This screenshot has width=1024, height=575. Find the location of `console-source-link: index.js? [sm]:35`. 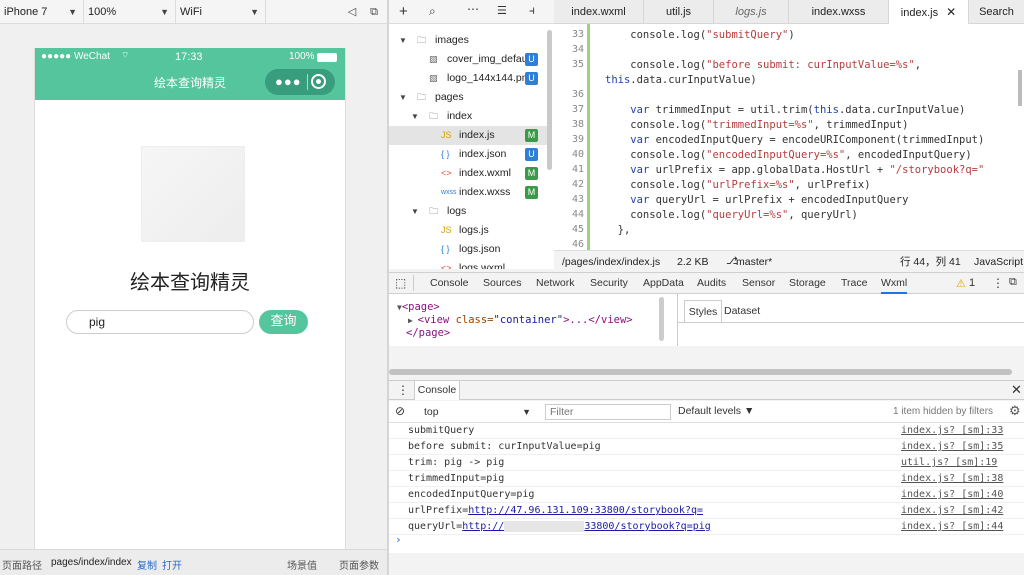

console-source-link: index.js? [sm]:35 is located at coordinates (952, 447).